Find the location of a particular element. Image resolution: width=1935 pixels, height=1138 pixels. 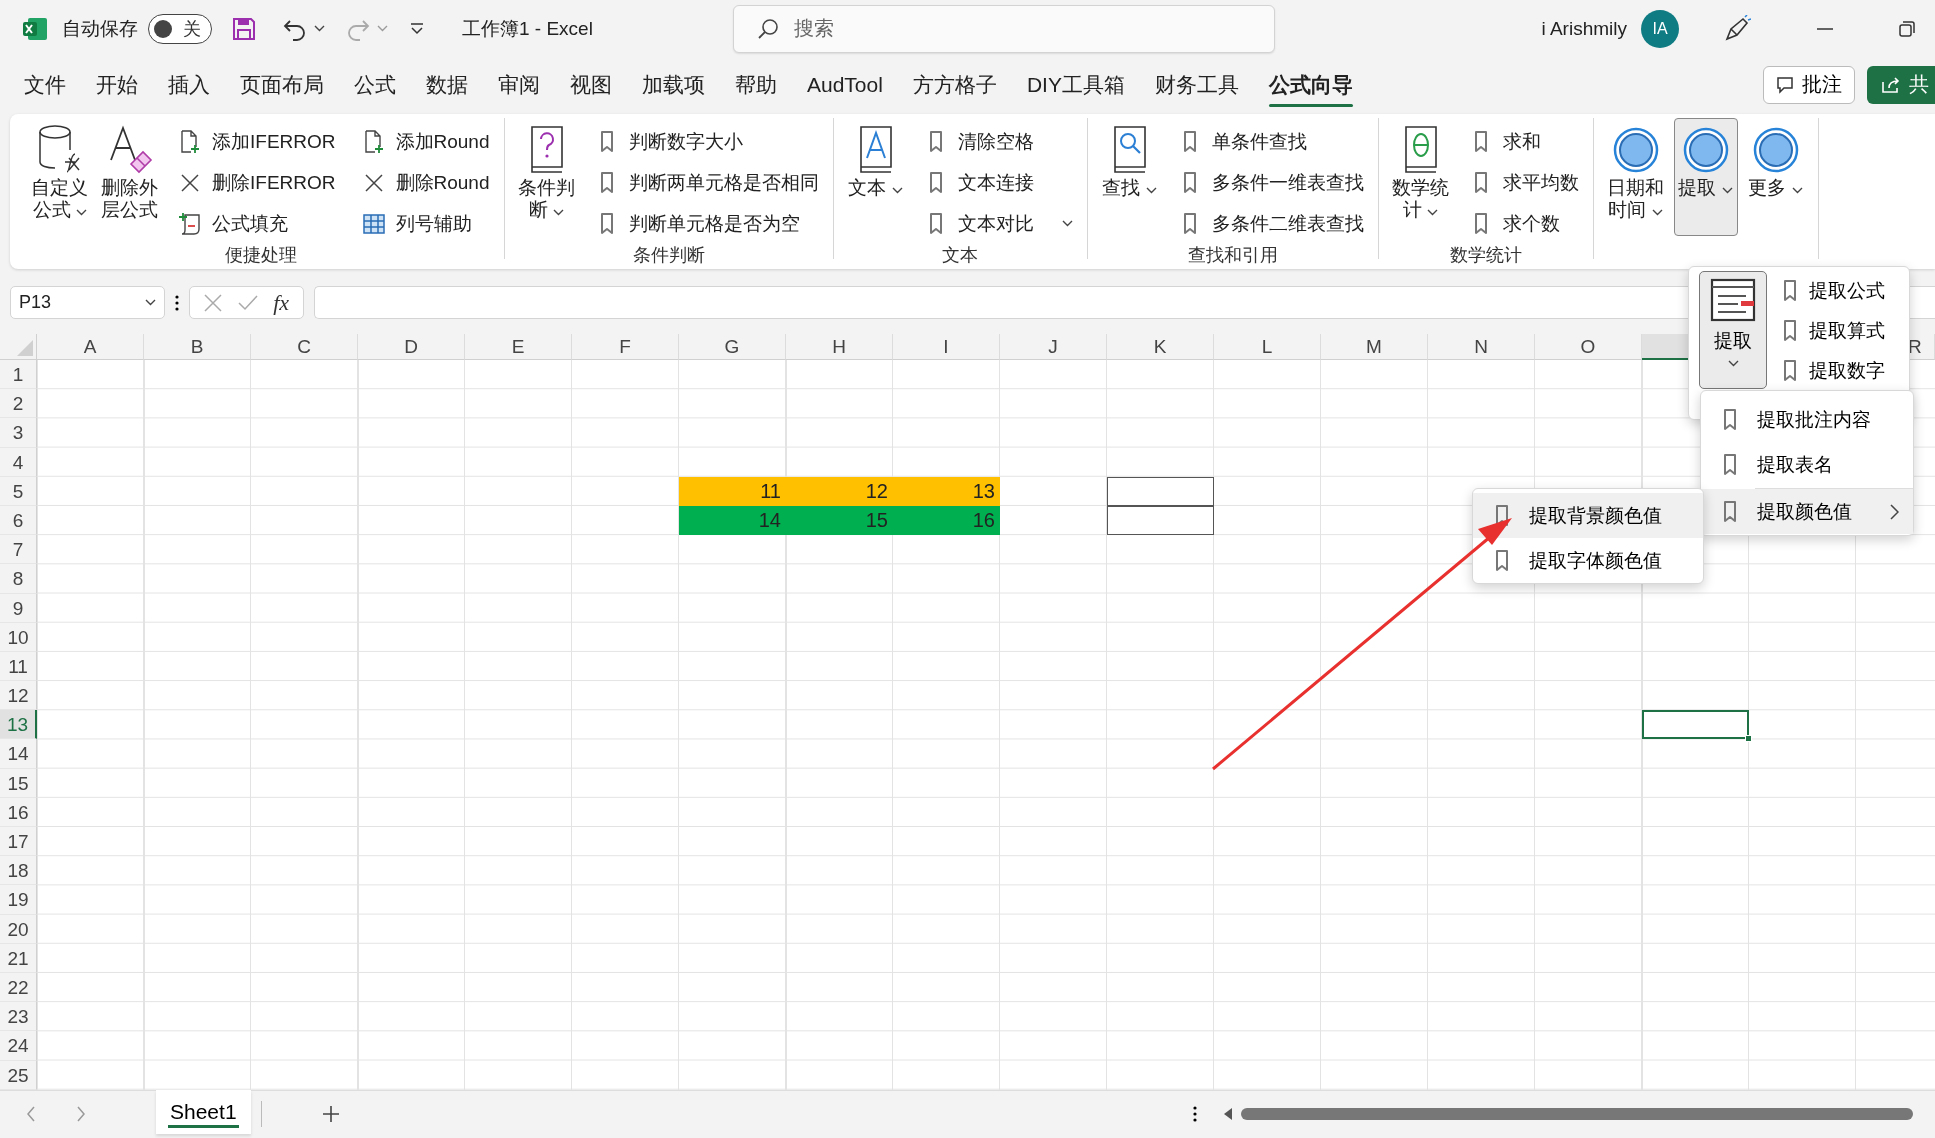

group-label: 查找和引用 is located at coordinates (1232, 255).